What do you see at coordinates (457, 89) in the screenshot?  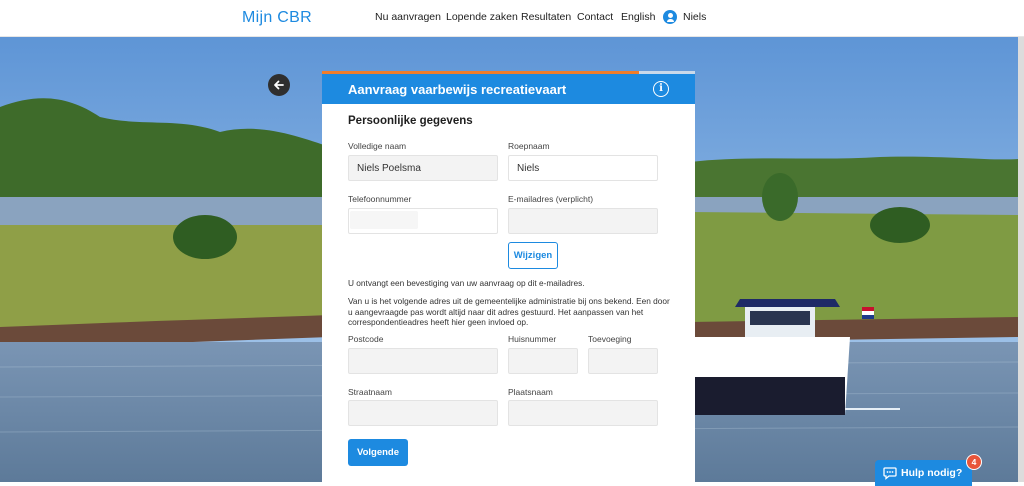 I see `form-title: Aanvraag vaarbewijs recreatievaart` at bounding box center [457, 89].